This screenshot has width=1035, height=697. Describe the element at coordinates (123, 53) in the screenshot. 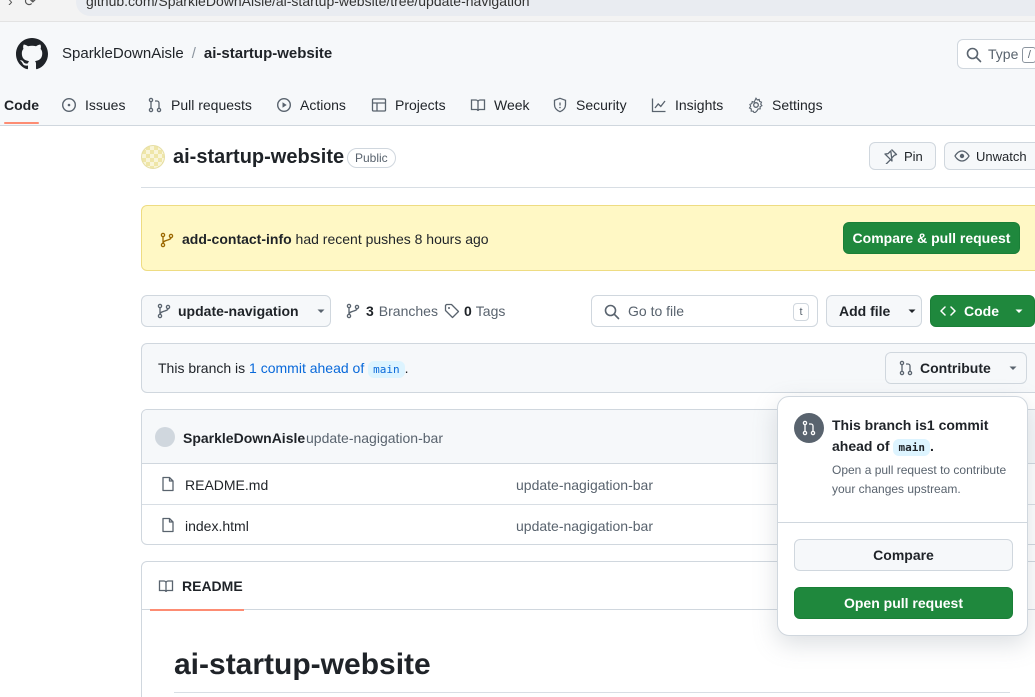

I see `breadcrumb-owner: SparkleDownAisle` at that location.